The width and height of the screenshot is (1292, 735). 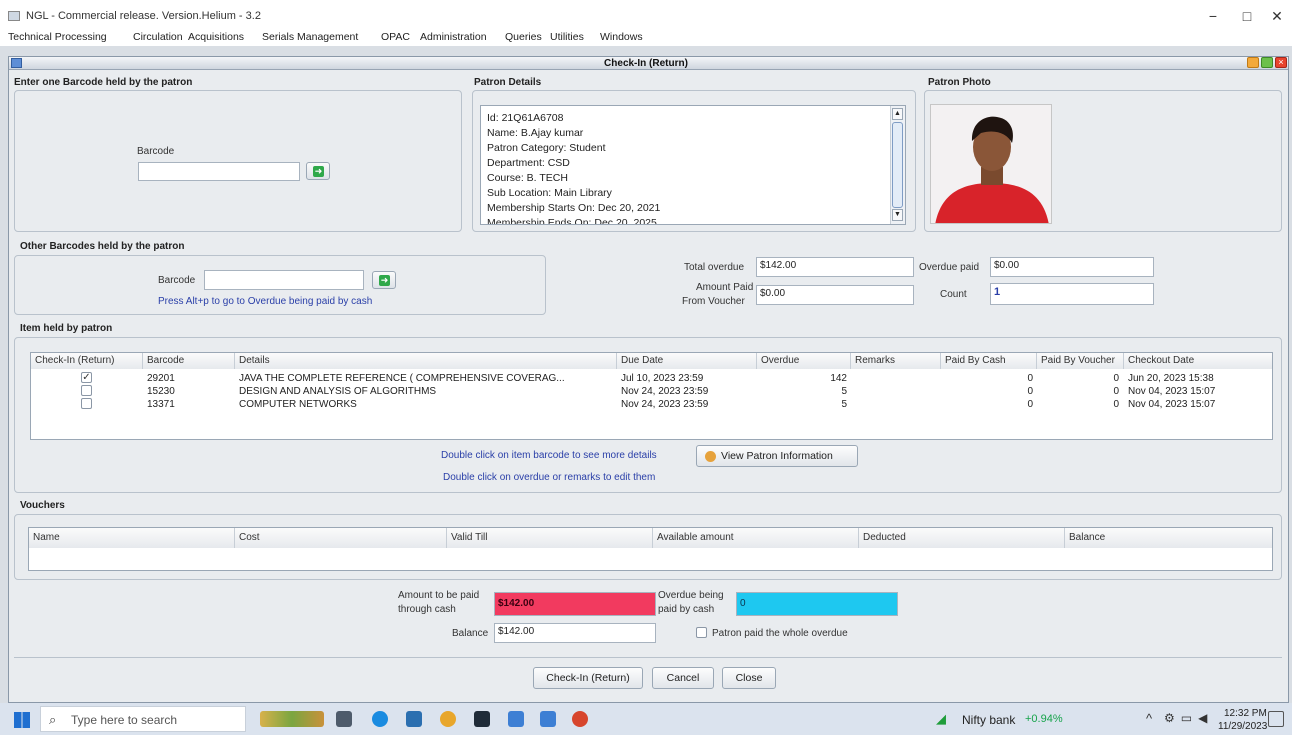 What do you see at coordinates (988, 720) in the screenshot?
I see `ticker-name: Nifty bank` at bounding box center [988, 720].